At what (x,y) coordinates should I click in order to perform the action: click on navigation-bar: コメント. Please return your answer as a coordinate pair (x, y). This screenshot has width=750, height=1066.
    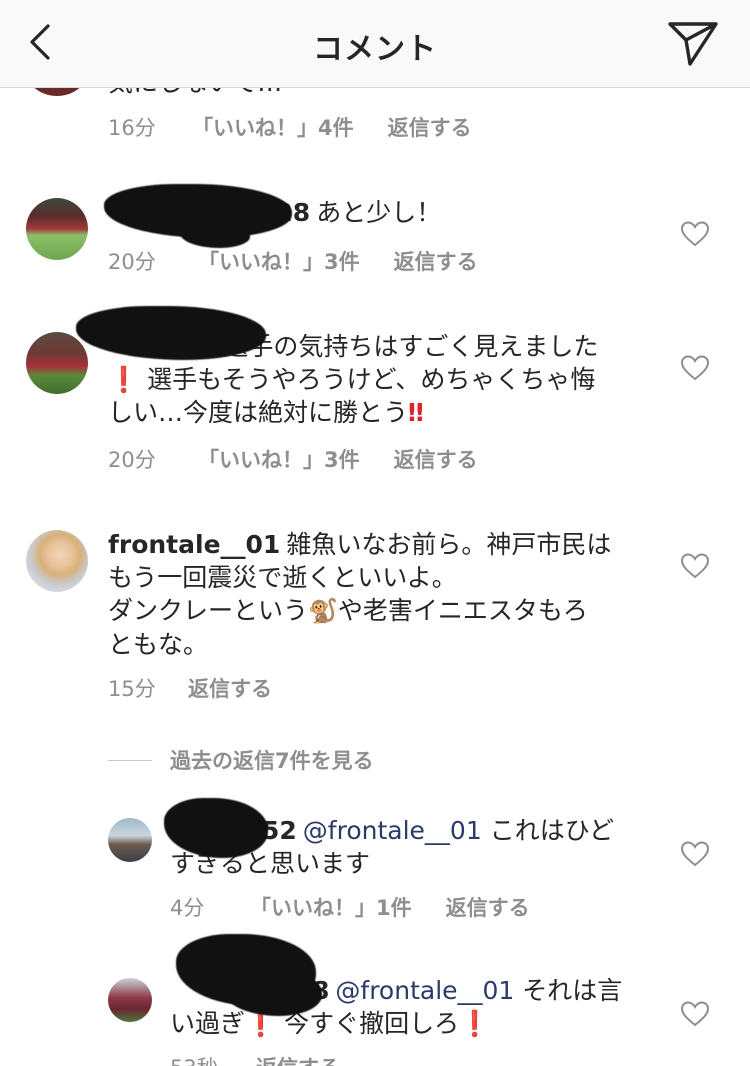
    Looking at the image, I should click on (375, 44).